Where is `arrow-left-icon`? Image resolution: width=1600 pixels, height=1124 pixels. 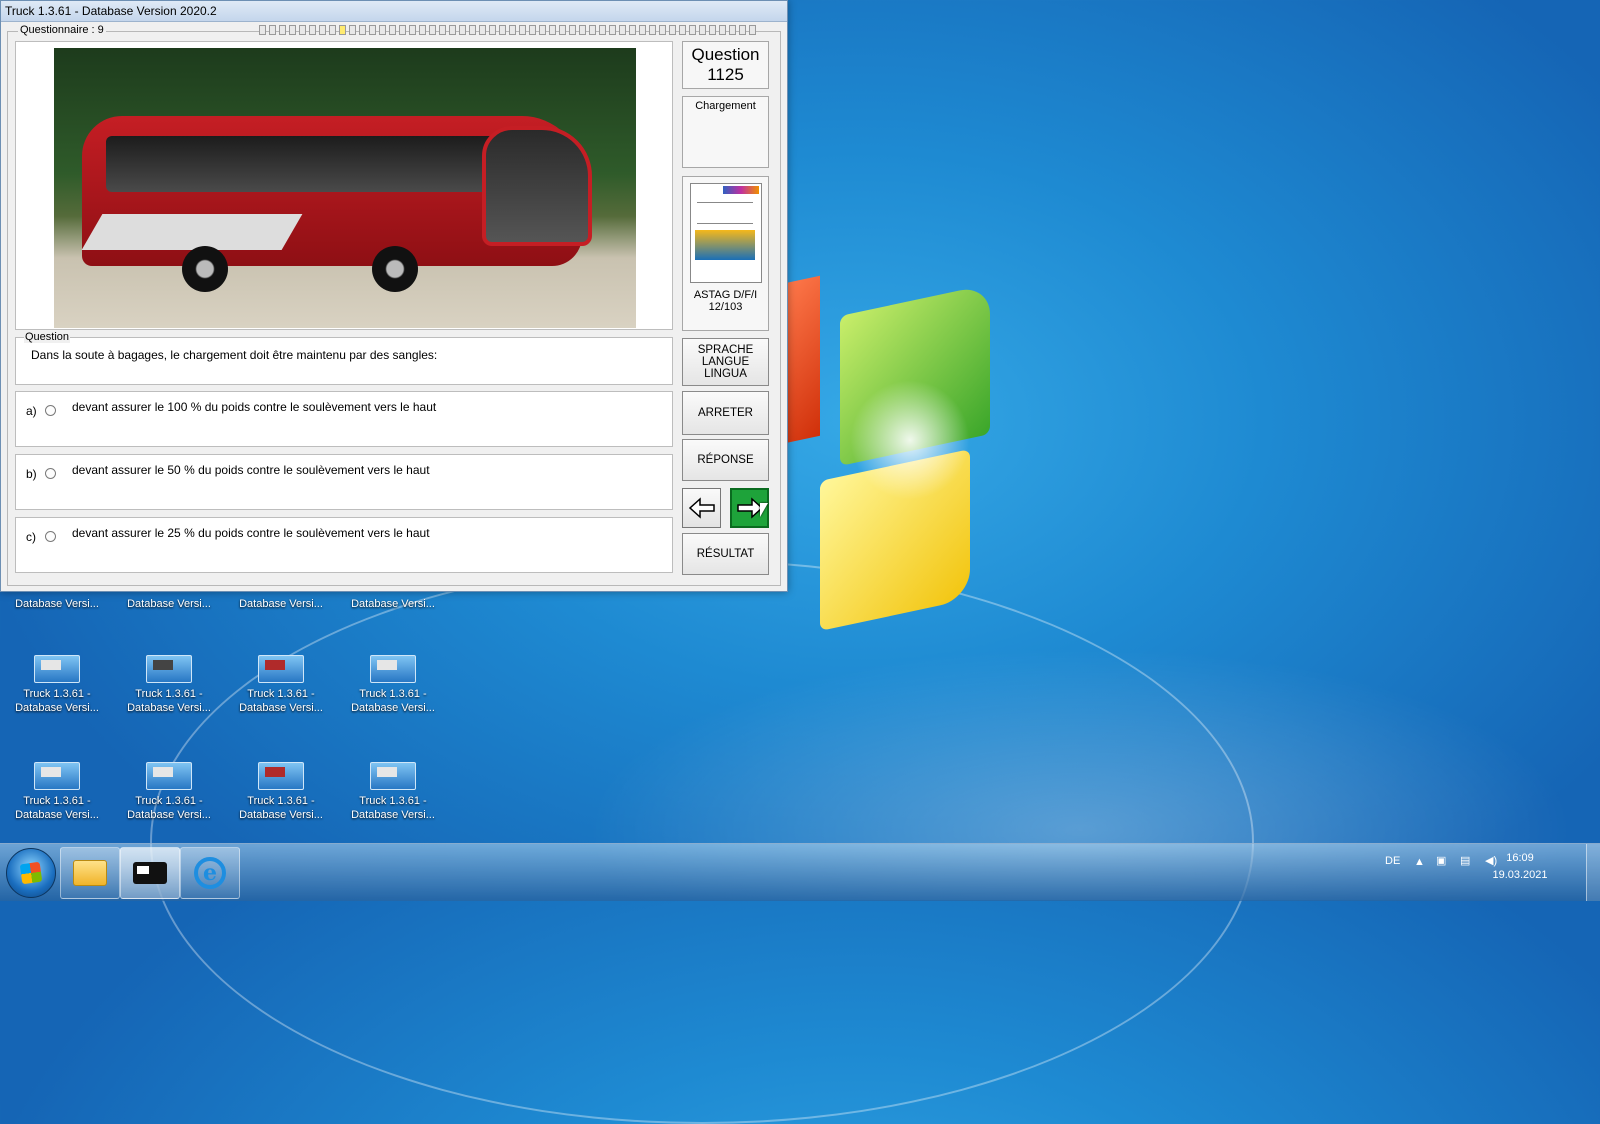
arrow-left-icon is located at coordinates (701, 508).